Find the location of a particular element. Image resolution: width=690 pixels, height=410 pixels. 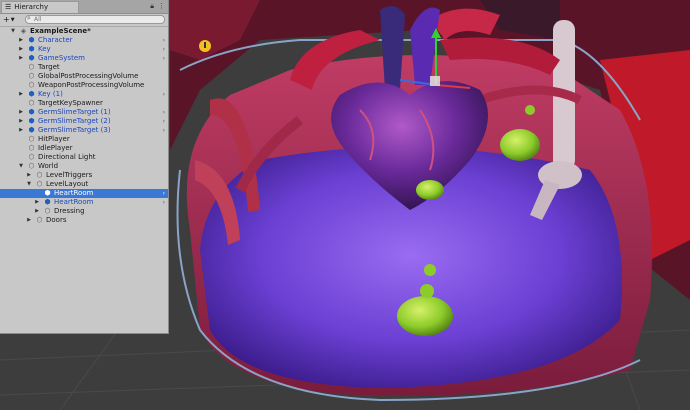

add-button: + ▼ is located at coordinates (11, 20).